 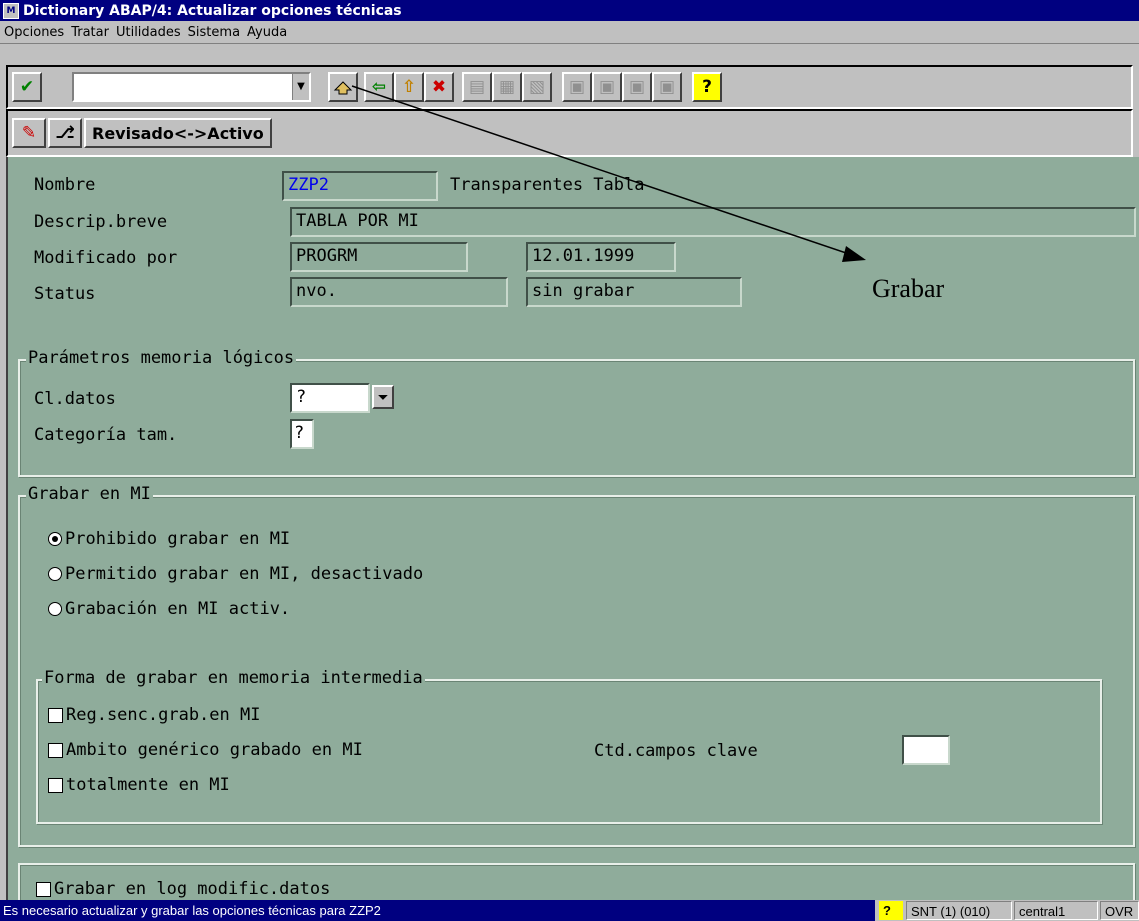 What do you see at coordinates (569, 133) in the screenshot?
I see `application-toolbar: ✎ ⎇ Revisado<->Activo` at bounding box center [569, 133].